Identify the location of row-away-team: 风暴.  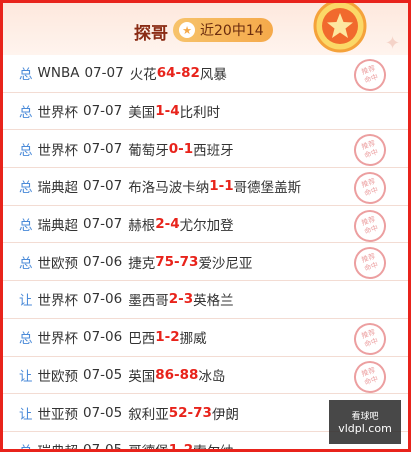
(213, 75).